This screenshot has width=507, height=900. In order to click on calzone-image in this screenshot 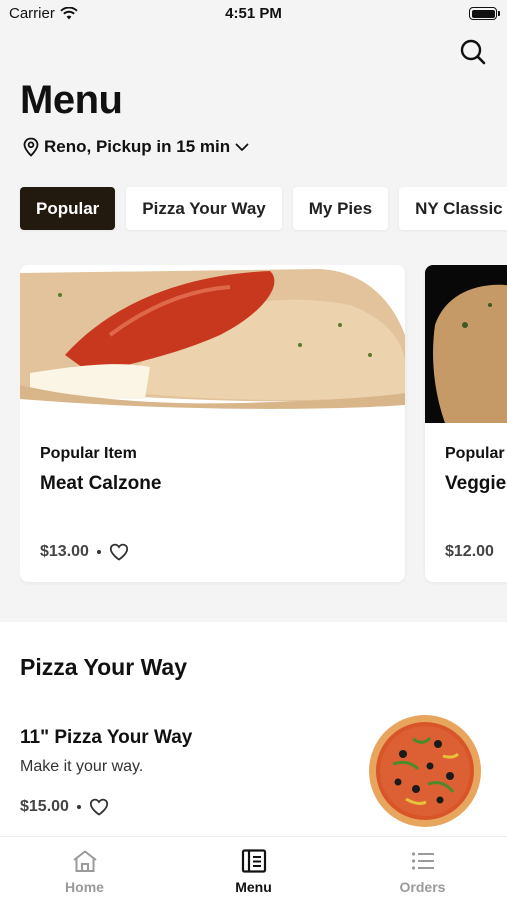, I will do `click(212, 344)`.